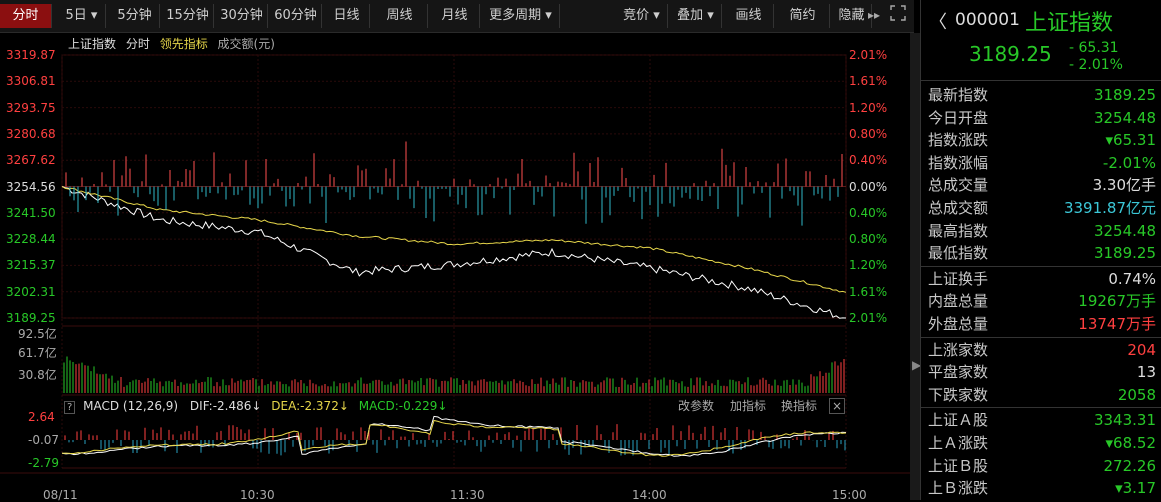 The height and width of the screenshot is (502, 1161). I want to click on quote-row: 上Ｂ涨跌 ▾3.17, so click(1041, 488).